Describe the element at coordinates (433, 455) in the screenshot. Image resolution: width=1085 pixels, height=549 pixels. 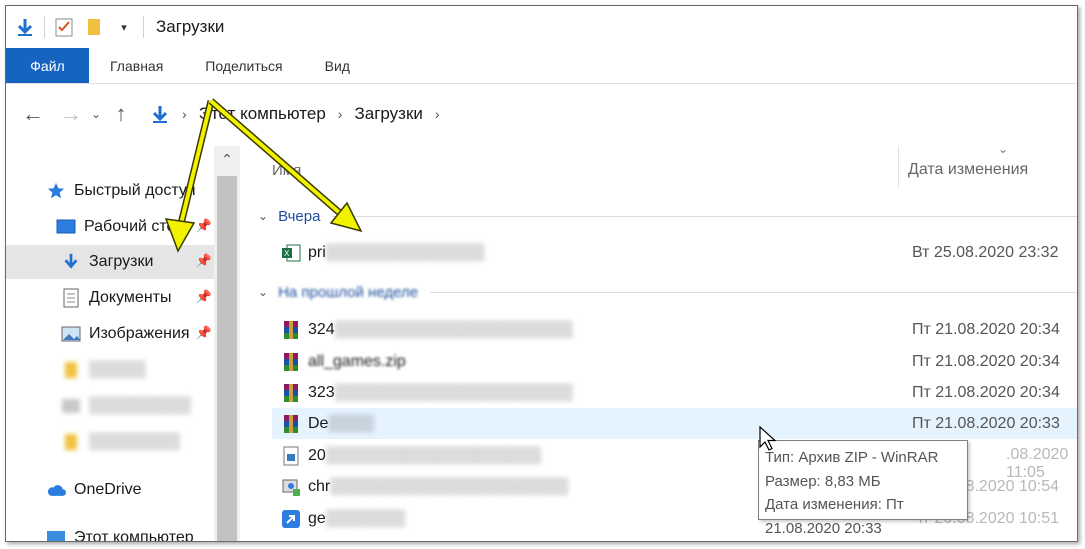
I see `blurred-filename: ▒▒▒▒▒▒▒▒▒▒▒▒▒▒▒▒▒▒▒` at that location.